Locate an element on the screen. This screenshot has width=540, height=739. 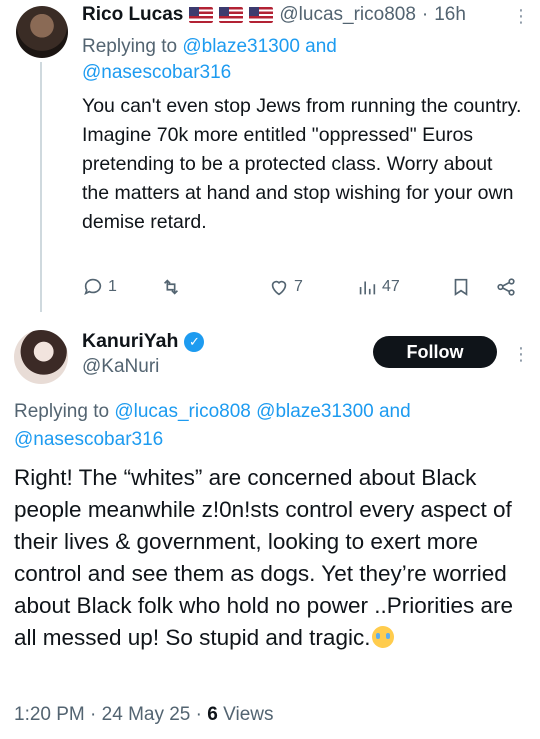
verified-badge-icon: ✓ is located at coordinates (194, 341).